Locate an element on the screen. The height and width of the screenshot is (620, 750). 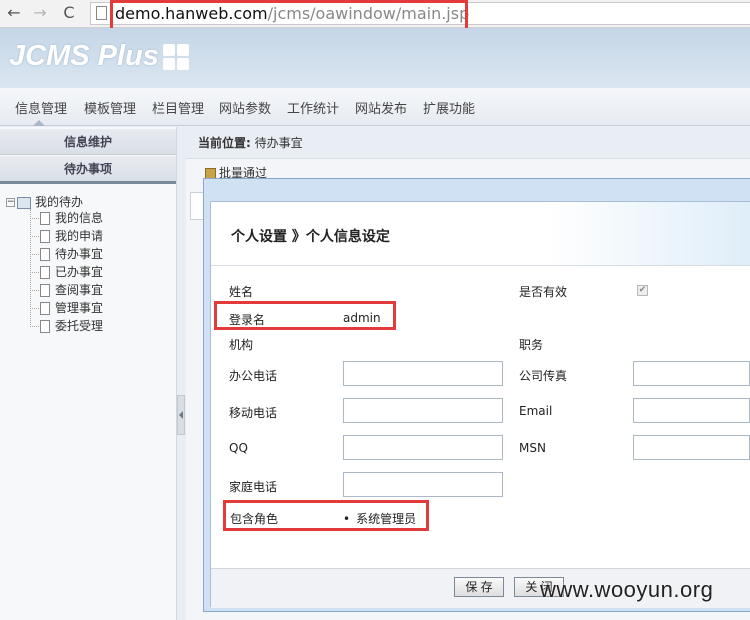
breadcrumb-current: 待办事宜 is located at coordinates (278, 143).